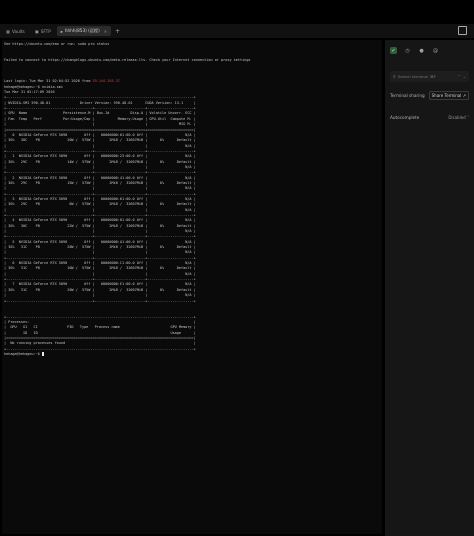 The width and height of the screenshot is (474, 536). I want to click on chevron-down-icon: ⌄, so click(464, 76).